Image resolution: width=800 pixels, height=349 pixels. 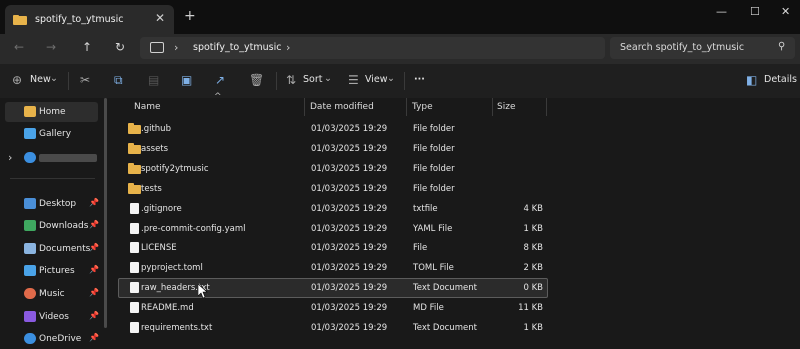 I want to click on file-name: .pre-commit-config.yaml, so click(x=193, y=228).